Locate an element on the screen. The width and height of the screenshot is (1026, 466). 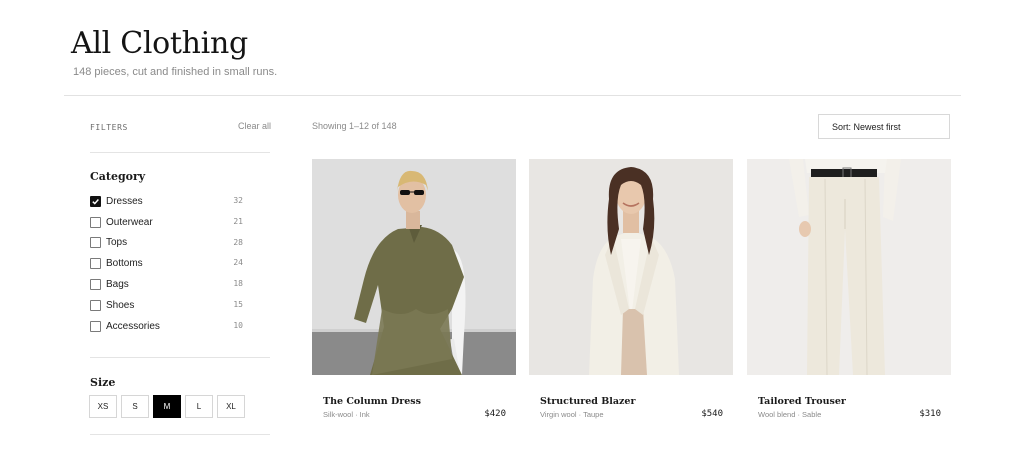
product-card: Structured Blazer Virgin wool · Taupe $540 is located at coordinates (631, 289).